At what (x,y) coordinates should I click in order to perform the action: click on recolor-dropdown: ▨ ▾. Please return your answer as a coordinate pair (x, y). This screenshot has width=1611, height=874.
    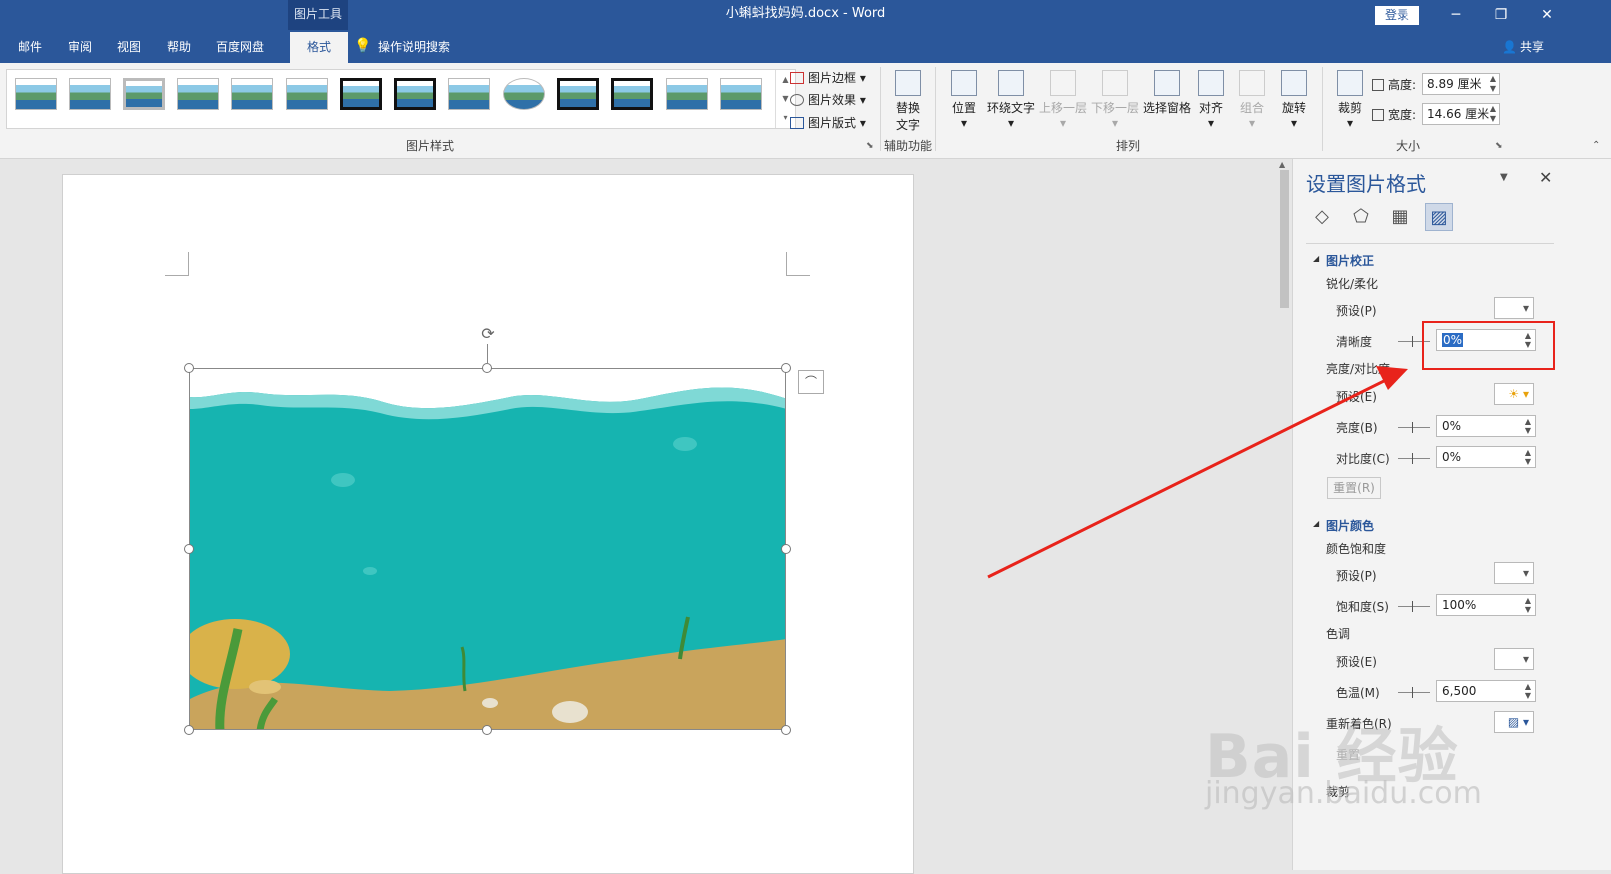
    Looking at the image, I should click on (1514, 722).